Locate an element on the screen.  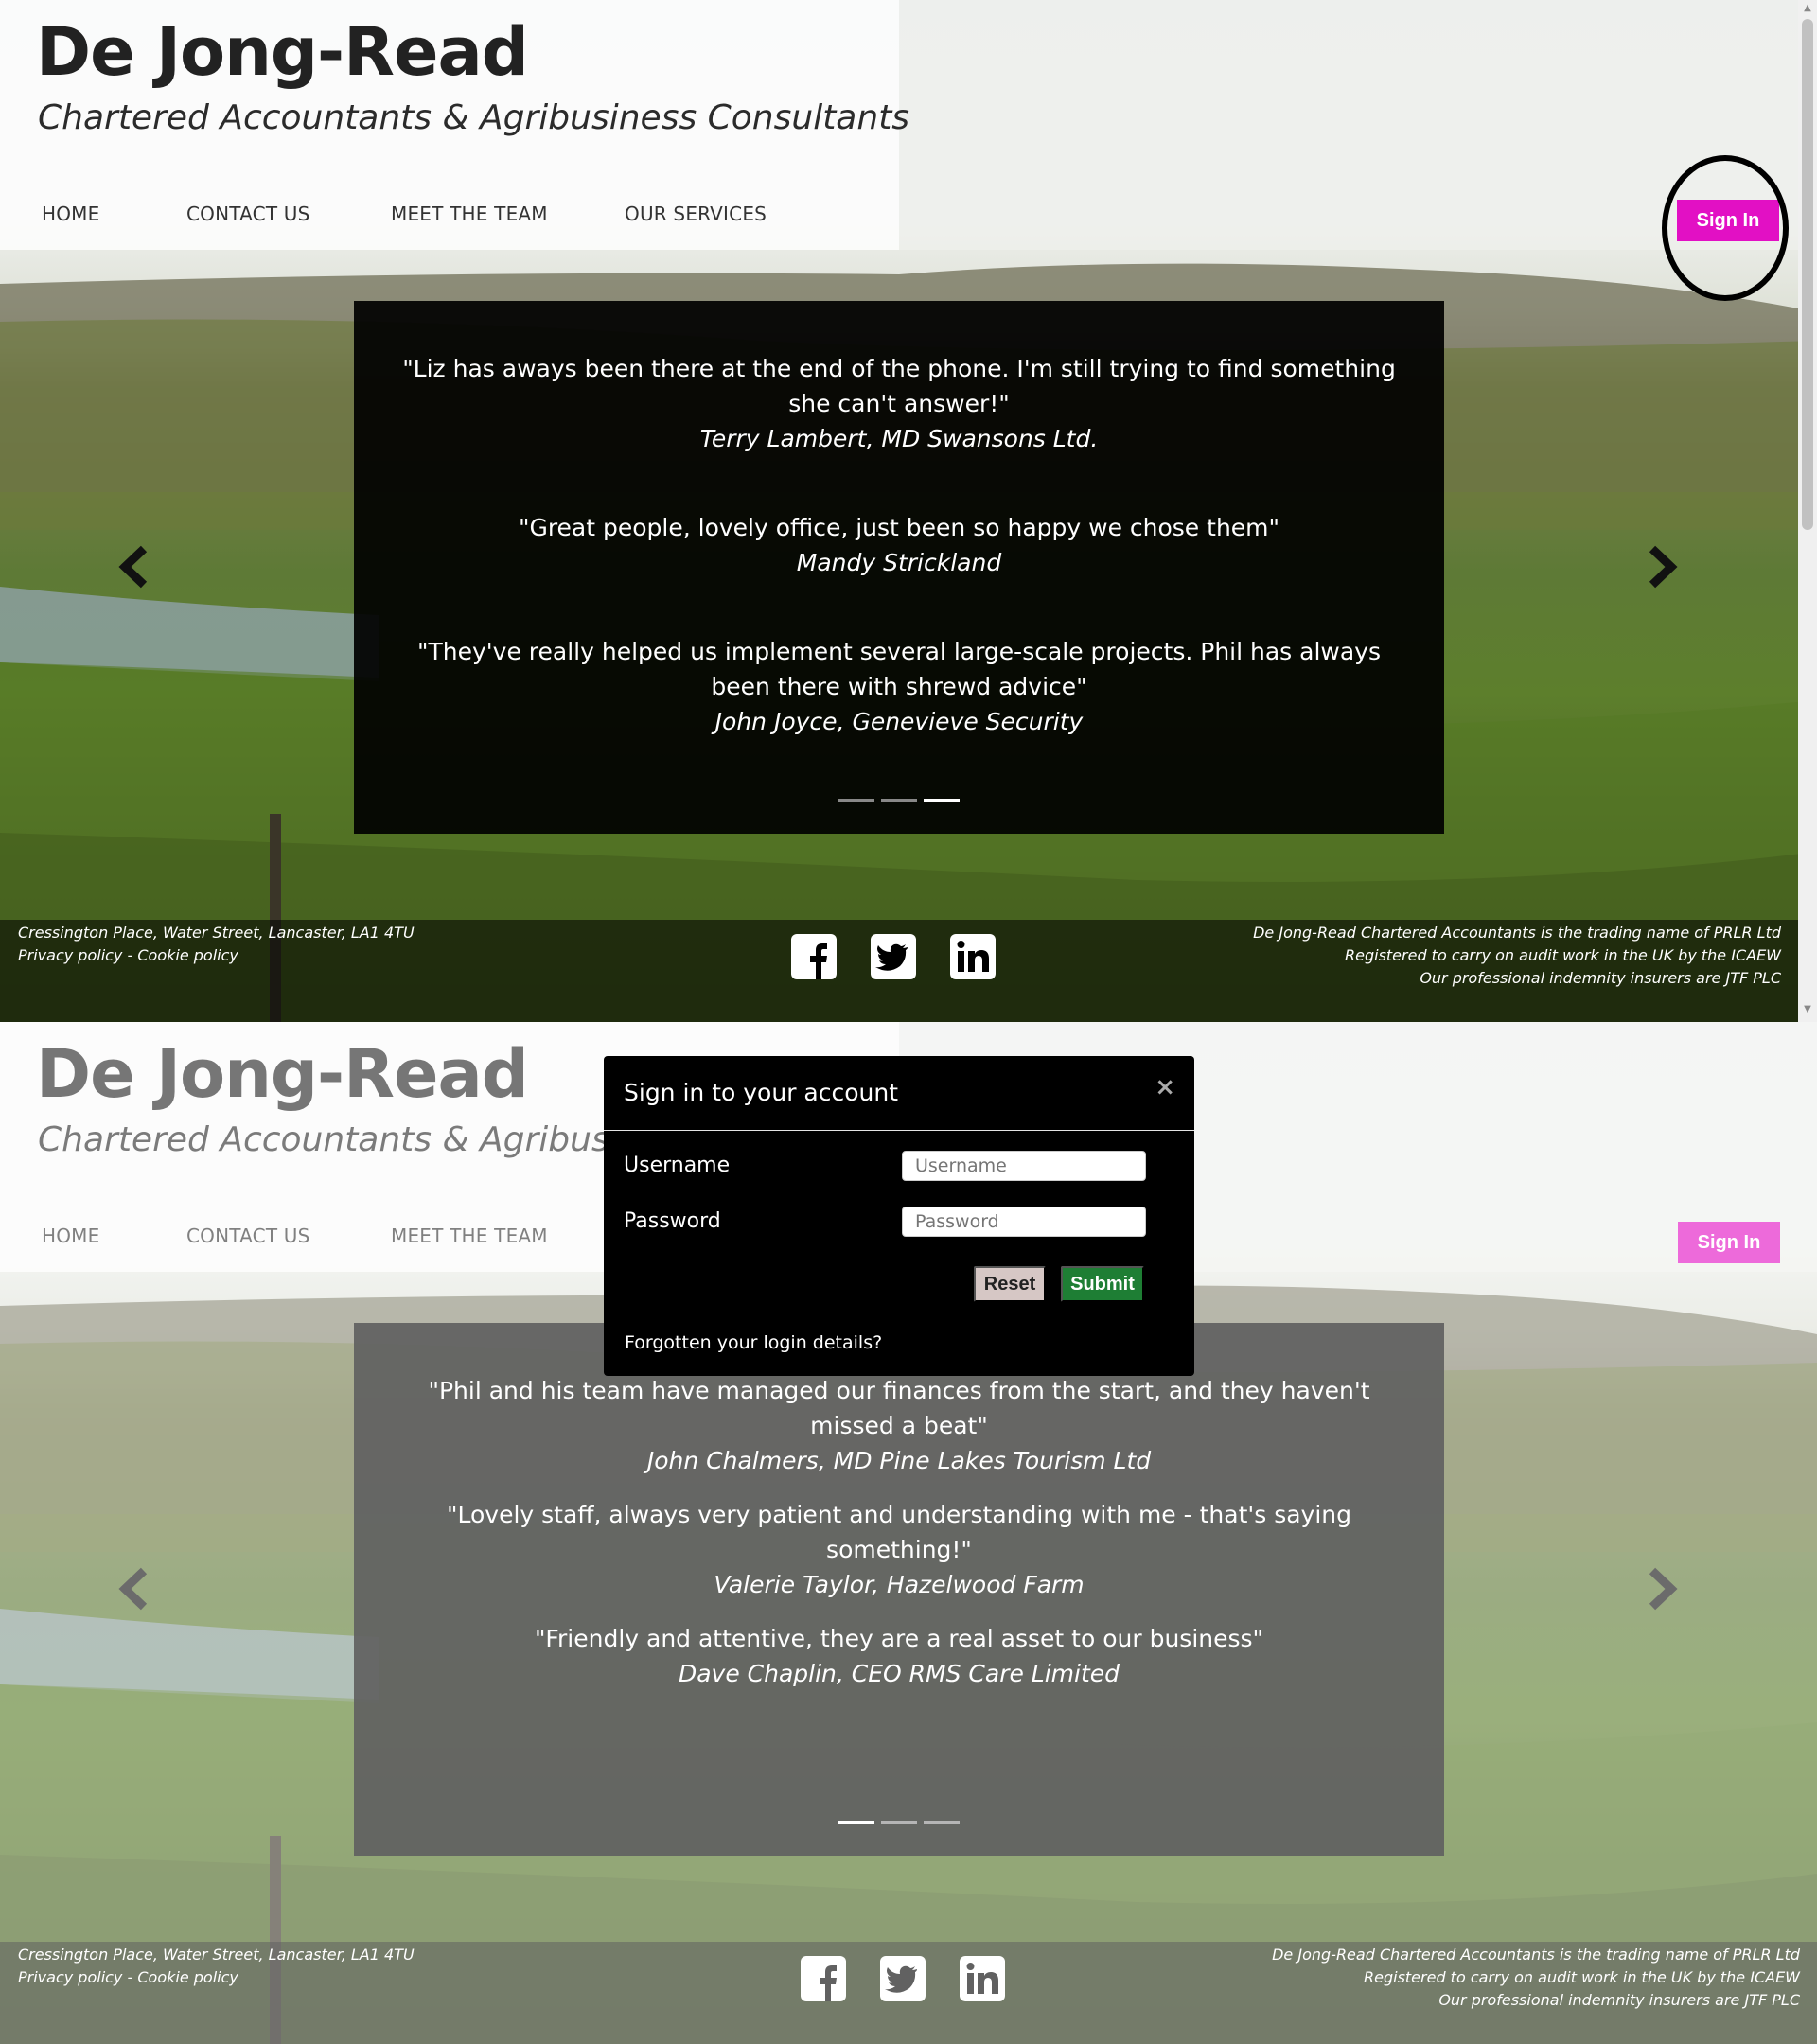
username-label: Username is located at coordinates (677, 1165).